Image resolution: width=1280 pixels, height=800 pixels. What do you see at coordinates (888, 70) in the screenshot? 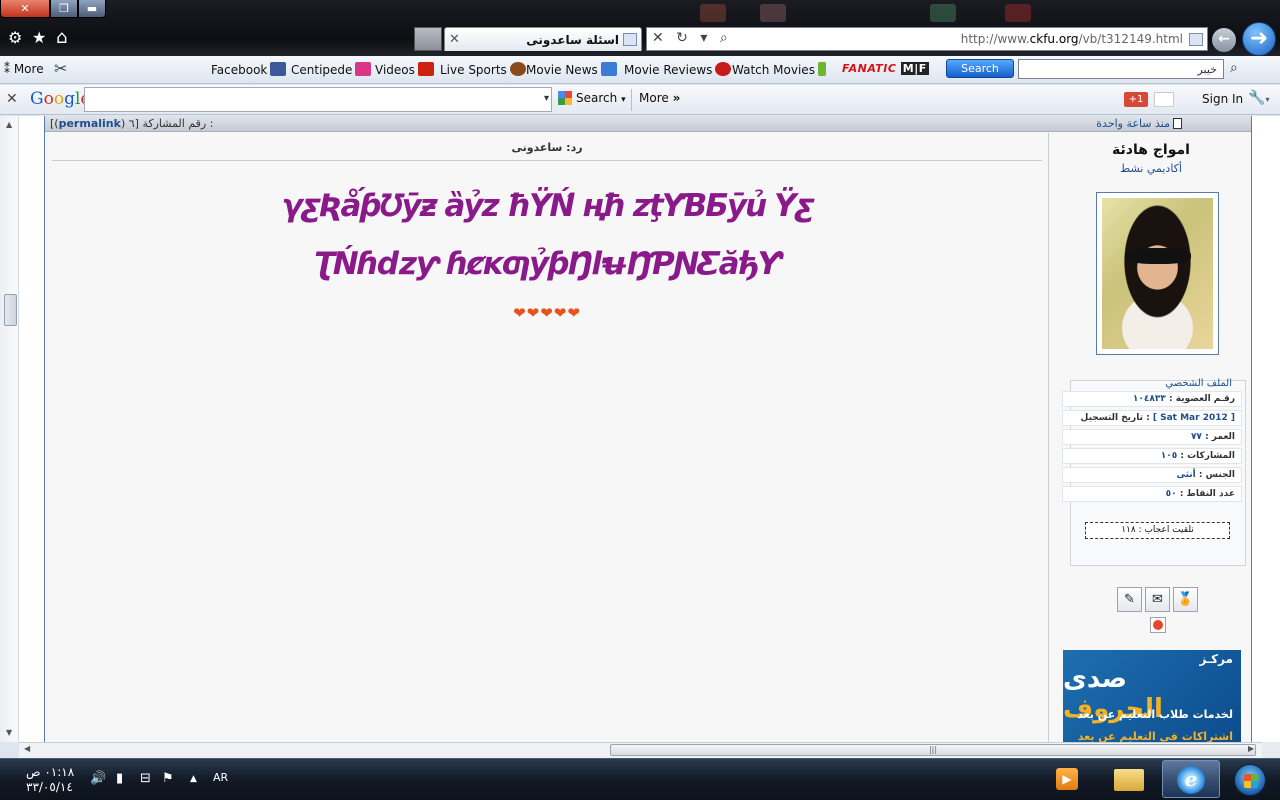
I see `fanatic-logo: FANATIC M|F` at bounding box center [888, 70].